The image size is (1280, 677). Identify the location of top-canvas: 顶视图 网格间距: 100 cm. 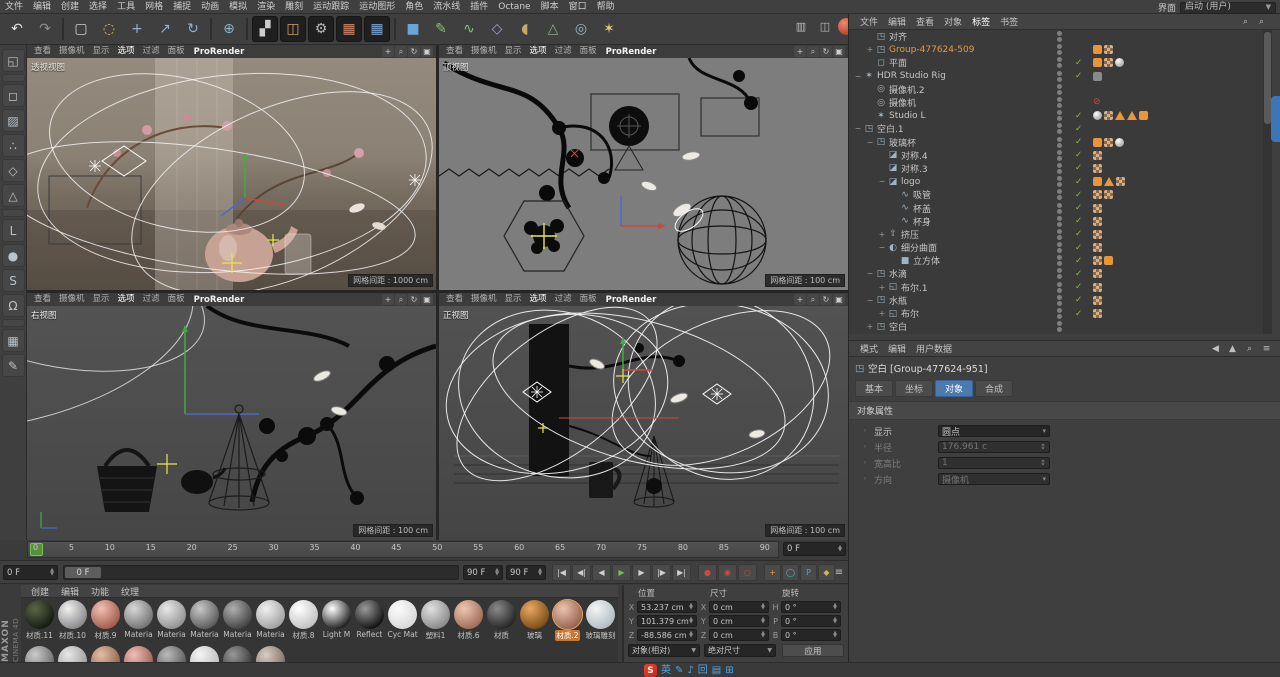
(643, 174).